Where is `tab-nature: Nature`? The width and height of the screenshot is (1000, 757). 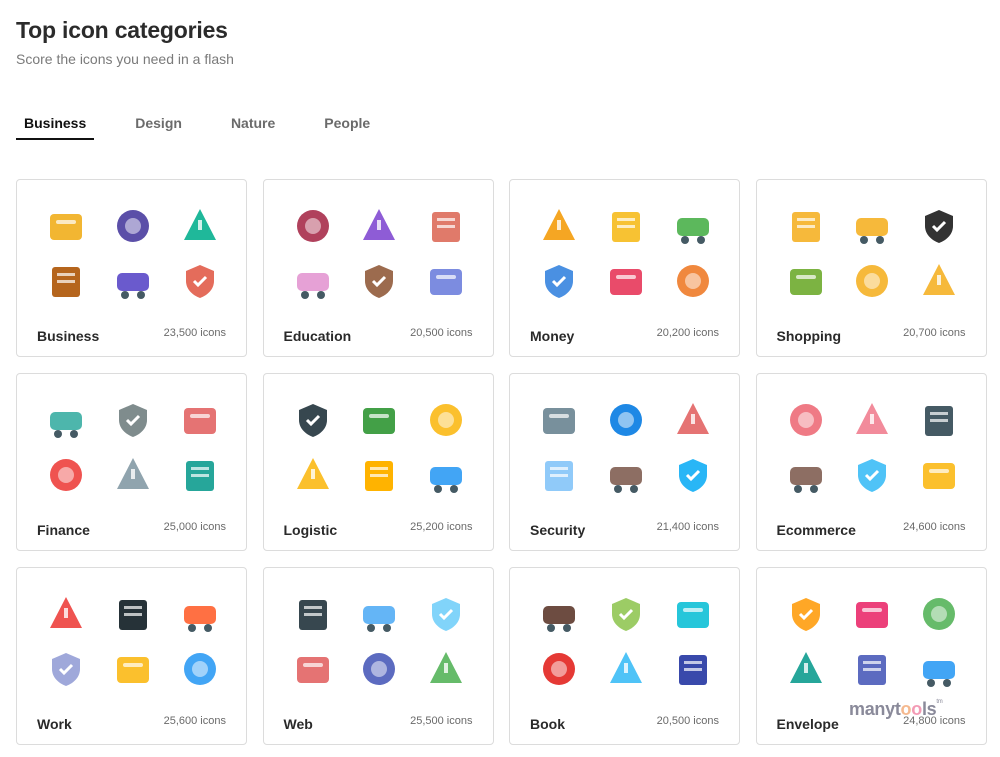 tab-nature: Nature is located at coordinates (253, 126).